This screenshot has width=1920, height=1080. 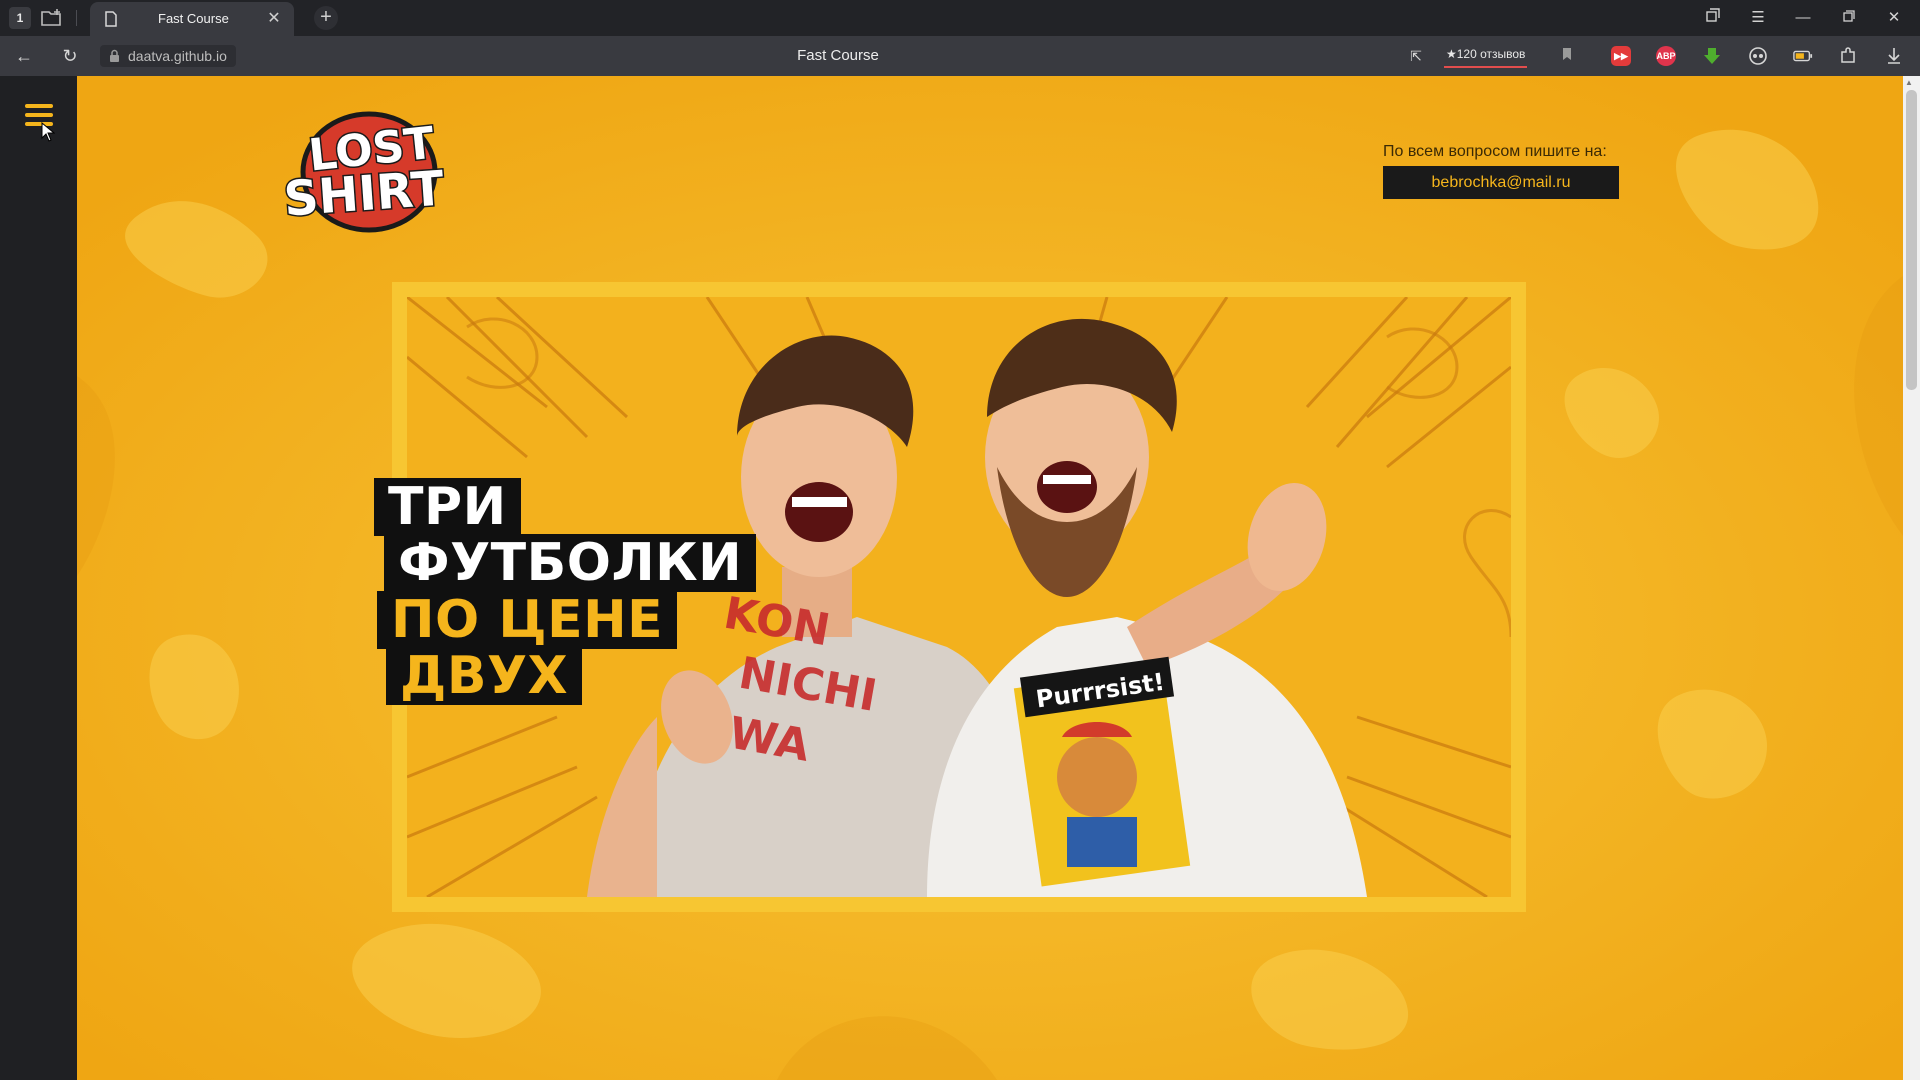 I want to click on scrollbar-thumb, so click(x=1911, y=240).